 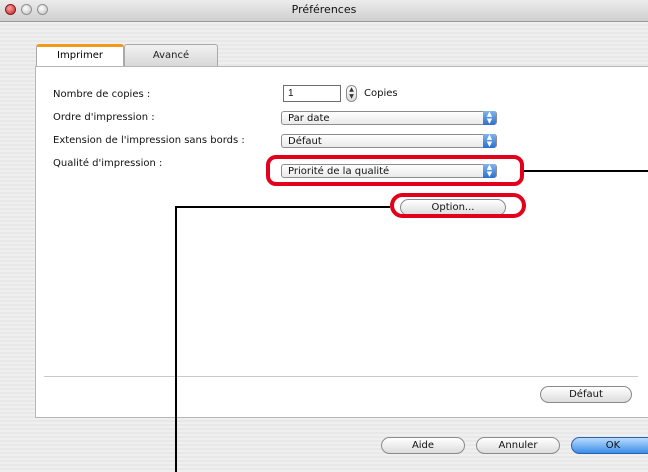 What do you see at coordinates (309, 118) in the screenshot?
I see `order-select-value: Par date` at bounding box center [309, 118].